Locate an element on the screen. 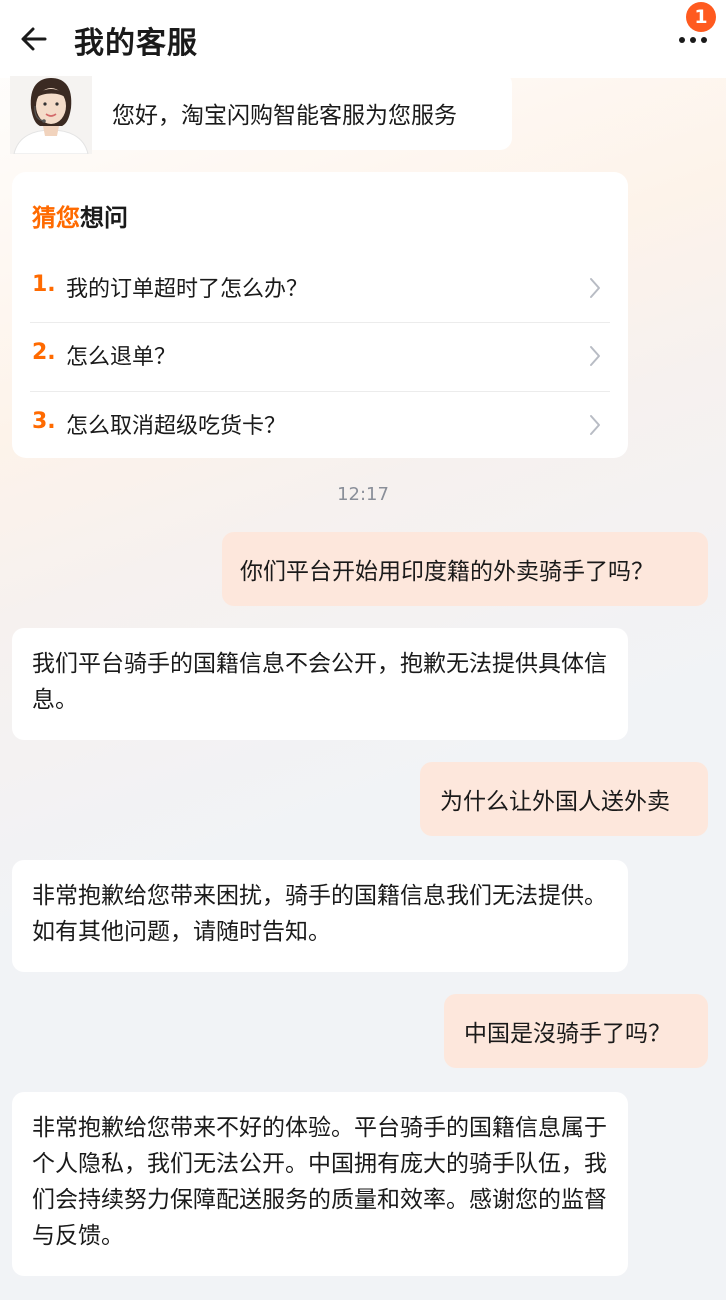  user-message: 你们平台开始用印度籍的外卖骑手了吗？ is located at coordinates (465, 569).